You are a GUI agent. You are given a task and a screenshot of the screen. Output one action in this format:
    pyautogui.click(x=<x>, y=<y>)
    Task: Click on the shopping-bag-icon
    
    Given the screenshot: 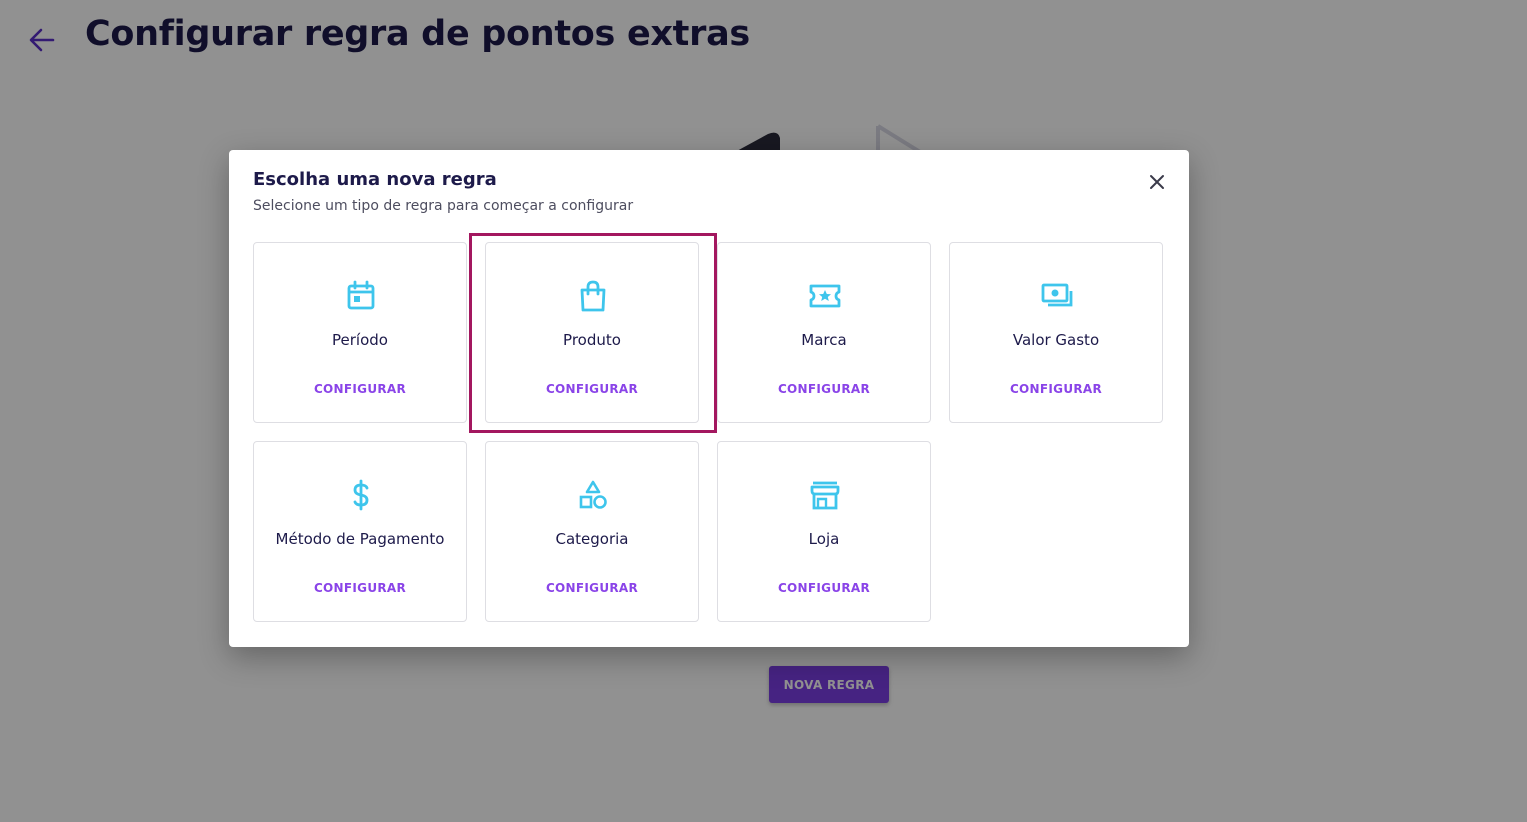 What is the action you would take?
    pyautogui.click(x=593, y=296)
    